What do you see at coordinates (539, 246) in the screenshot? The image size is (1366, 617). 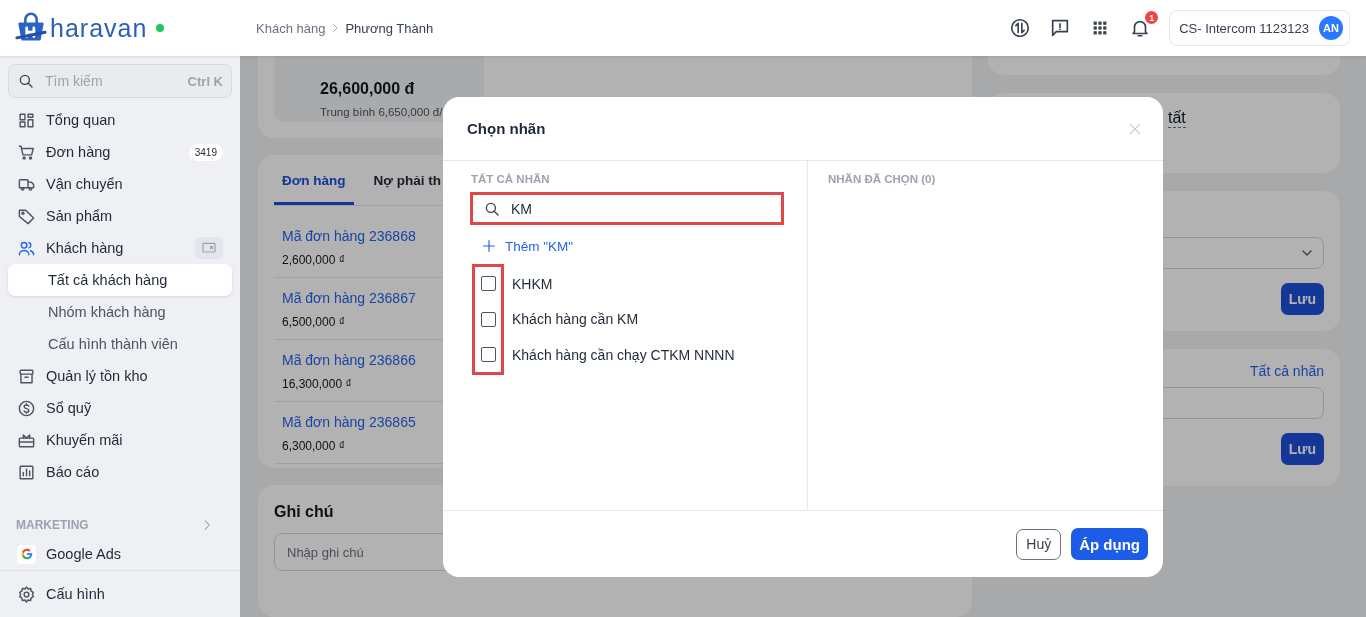 I see `add-label: Thêm "KM"` at bounding box center [539, 246].